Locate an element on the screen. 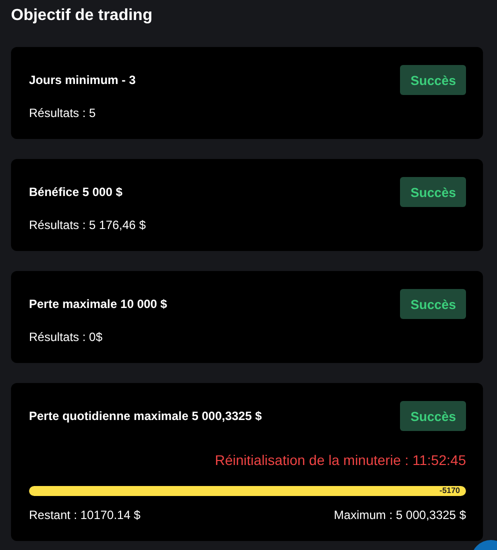 The width and height of the screenshot is (497, 550). section-title: Objectif de trading is located at coordinates (82, 16).